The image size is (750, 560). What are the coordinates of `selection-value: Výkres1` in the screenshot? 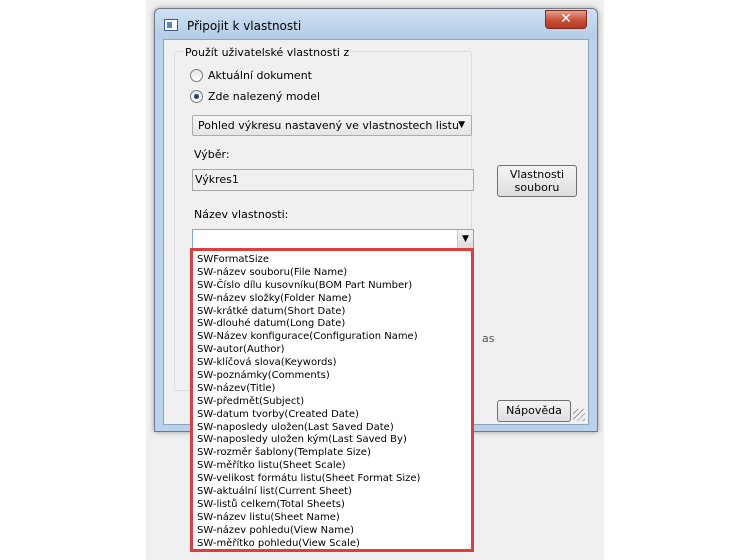 It's located at (217, 179).